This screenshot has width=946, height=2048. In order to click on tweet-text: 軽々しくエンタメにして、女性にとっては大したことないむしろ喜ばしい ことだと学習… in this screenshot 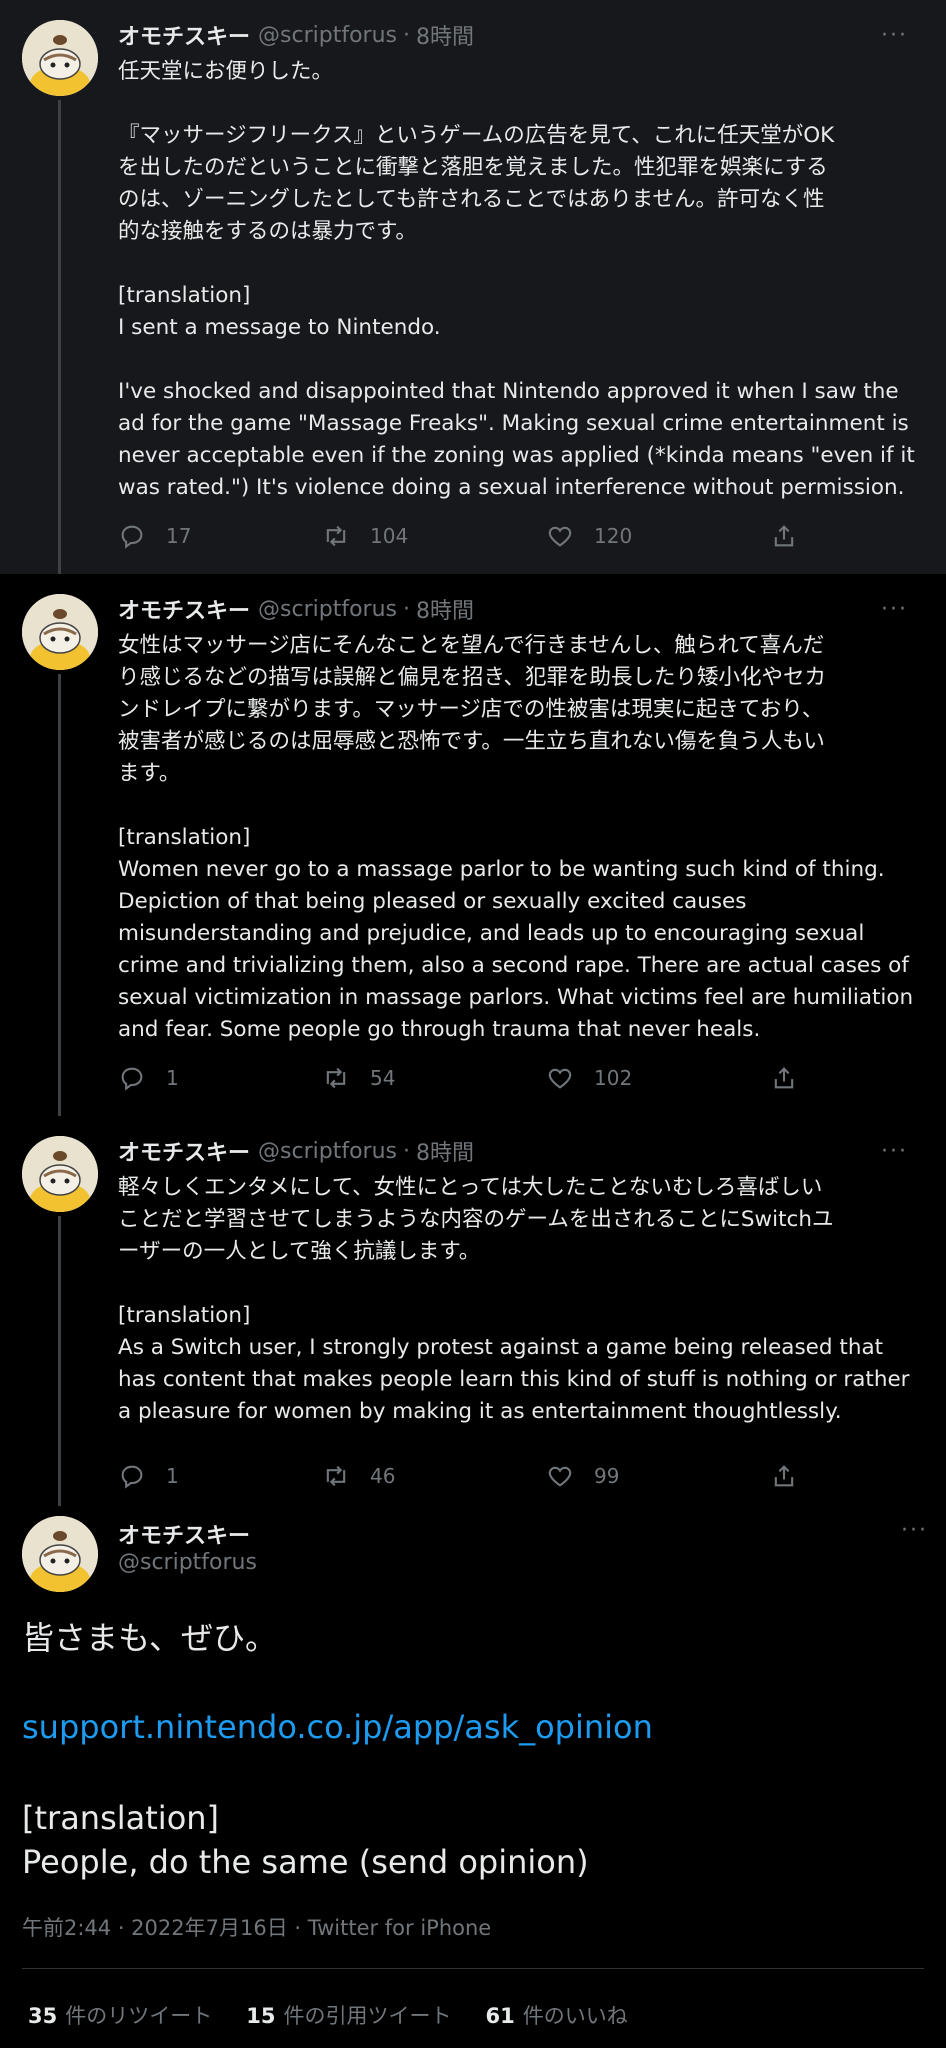, I will do `click(522, 1300)`.